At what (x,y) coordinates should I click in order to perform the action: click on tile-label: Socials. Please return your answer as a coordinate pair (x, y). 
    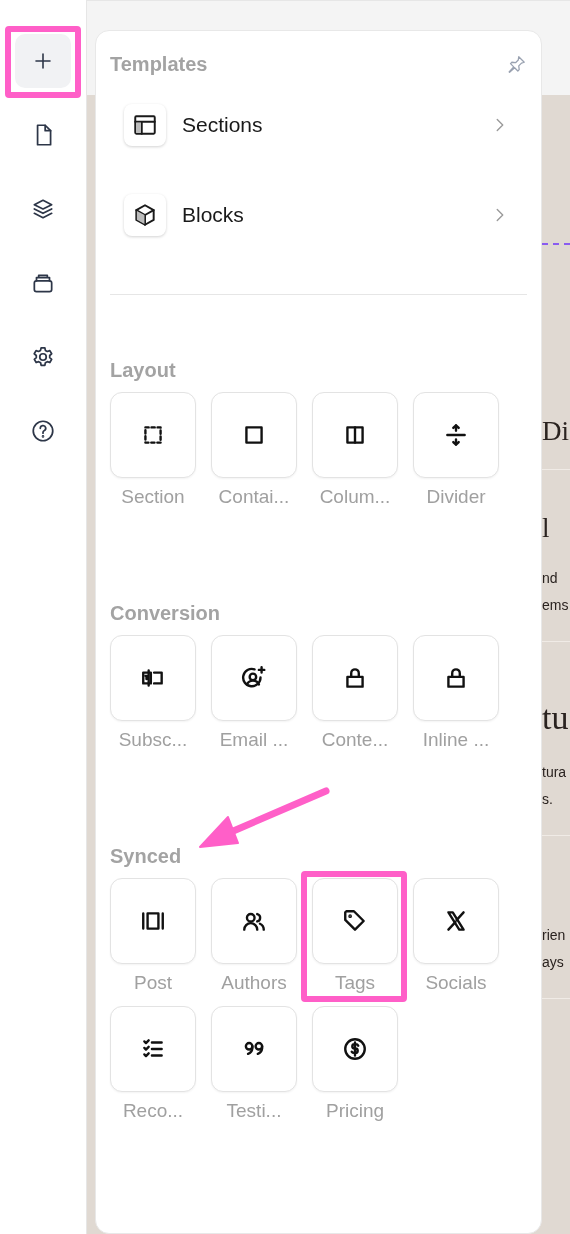
    Looking at the image, I should click on (456, 983).